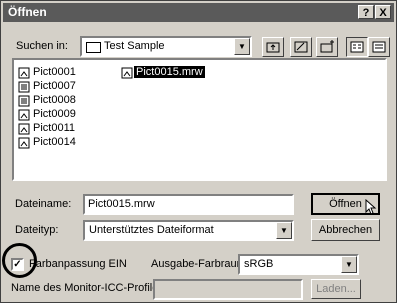 The image size is (397, 303). I want to click on folder-icon, so click(93, 47).